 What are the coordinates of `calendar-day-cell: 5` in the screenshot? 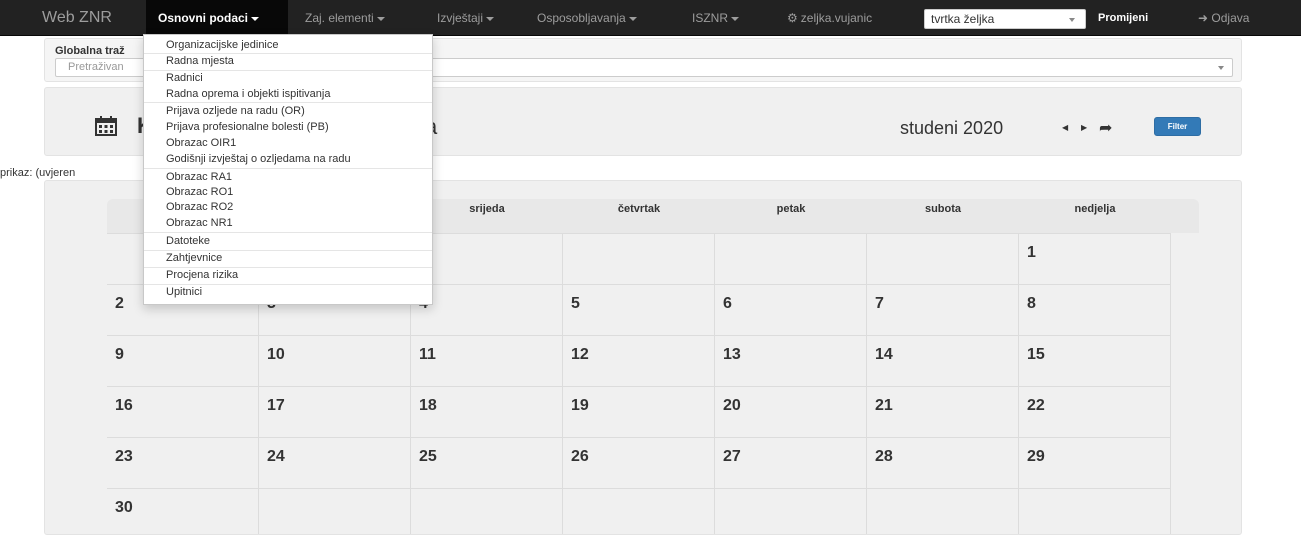 It's located at (639, 309).